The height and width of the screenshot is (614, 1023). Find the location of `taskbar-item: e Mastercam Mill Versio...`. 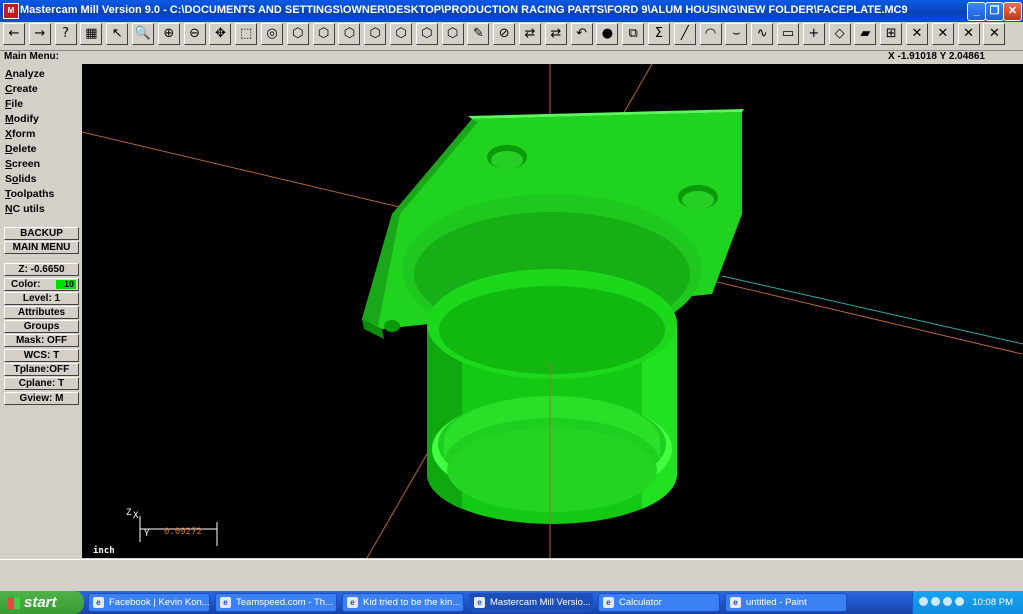

taskbar-item: e Mastercam Mill Versio... is located at coordinates (531, 602).